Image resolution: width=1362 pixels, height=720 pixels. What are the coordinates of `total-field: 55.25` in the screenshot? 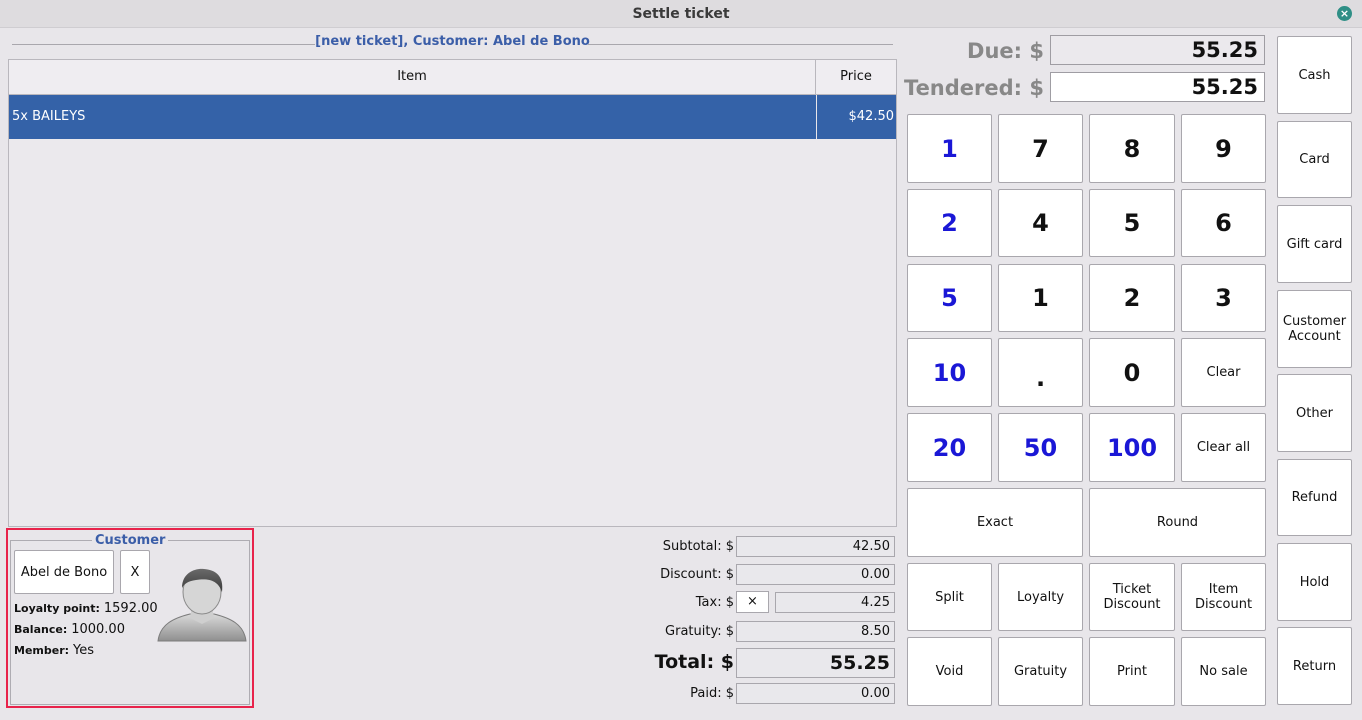 It's located at (815, 663).